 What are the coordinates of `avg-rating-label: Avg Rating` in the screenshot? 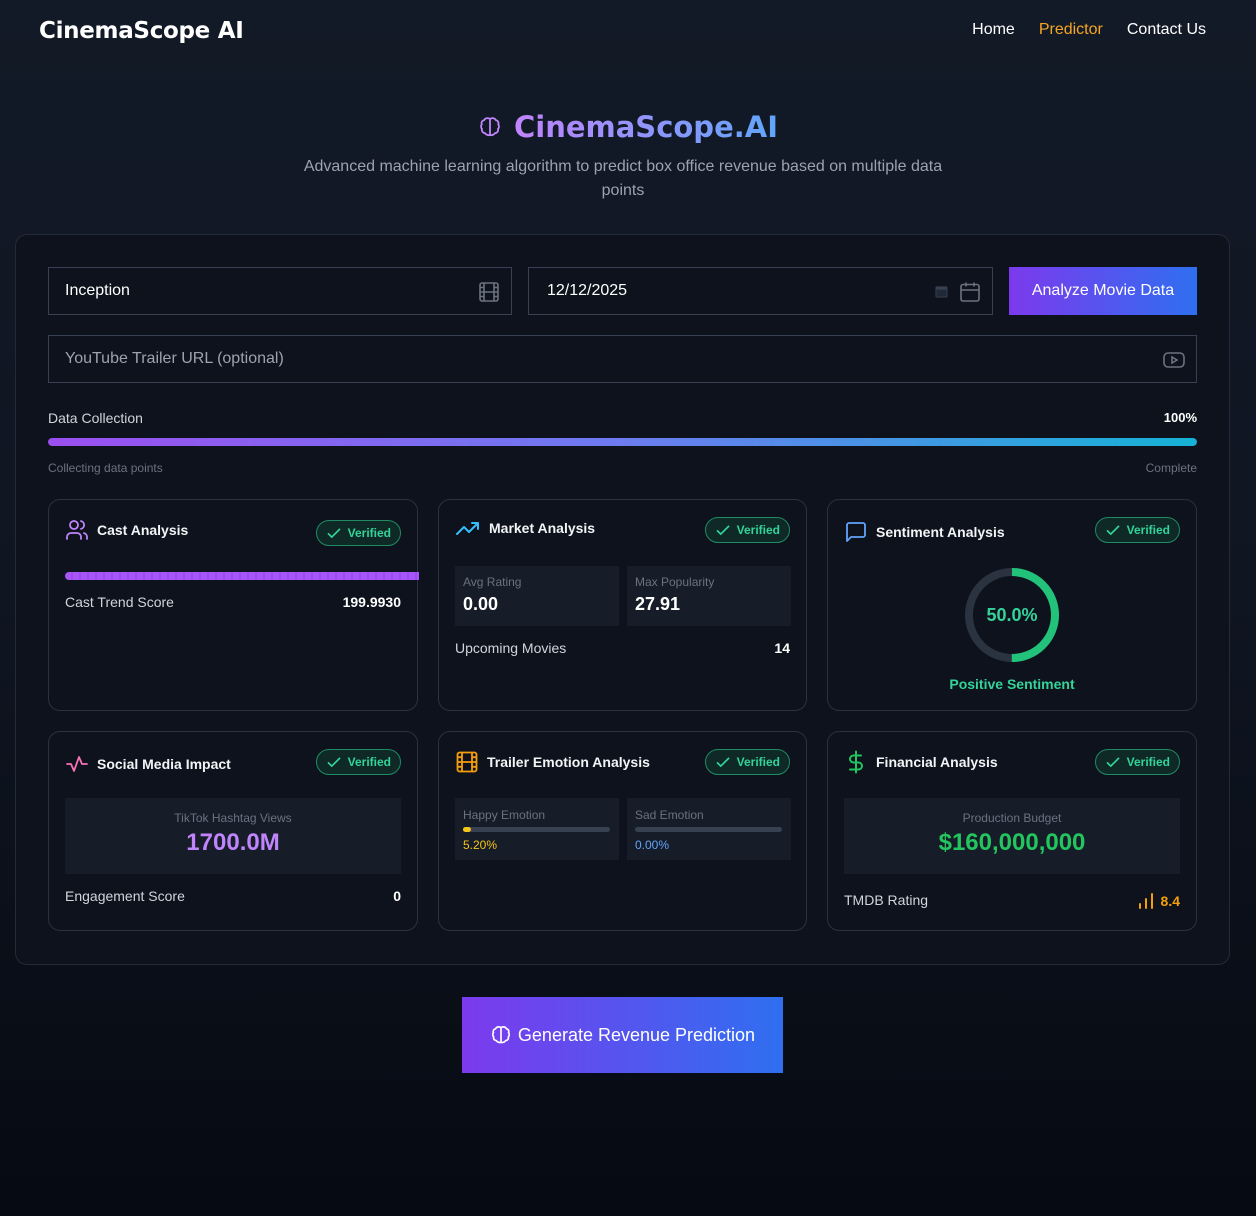 It's located at (492, 582).